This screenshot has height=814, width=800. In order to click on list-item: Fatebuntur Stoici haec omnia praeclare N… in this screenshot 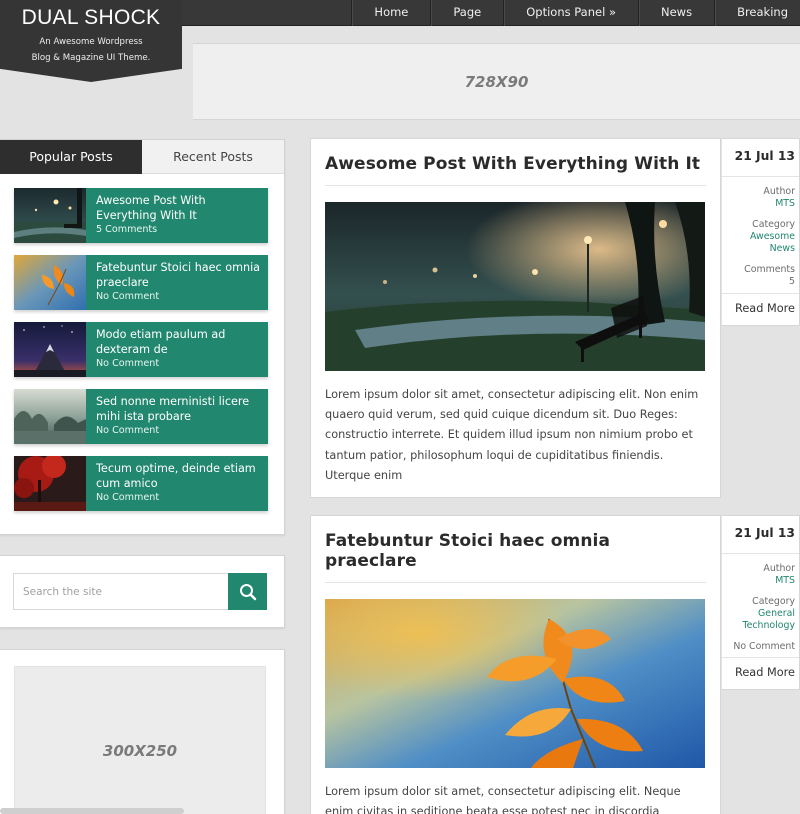, I will do `click(141, 282)`.